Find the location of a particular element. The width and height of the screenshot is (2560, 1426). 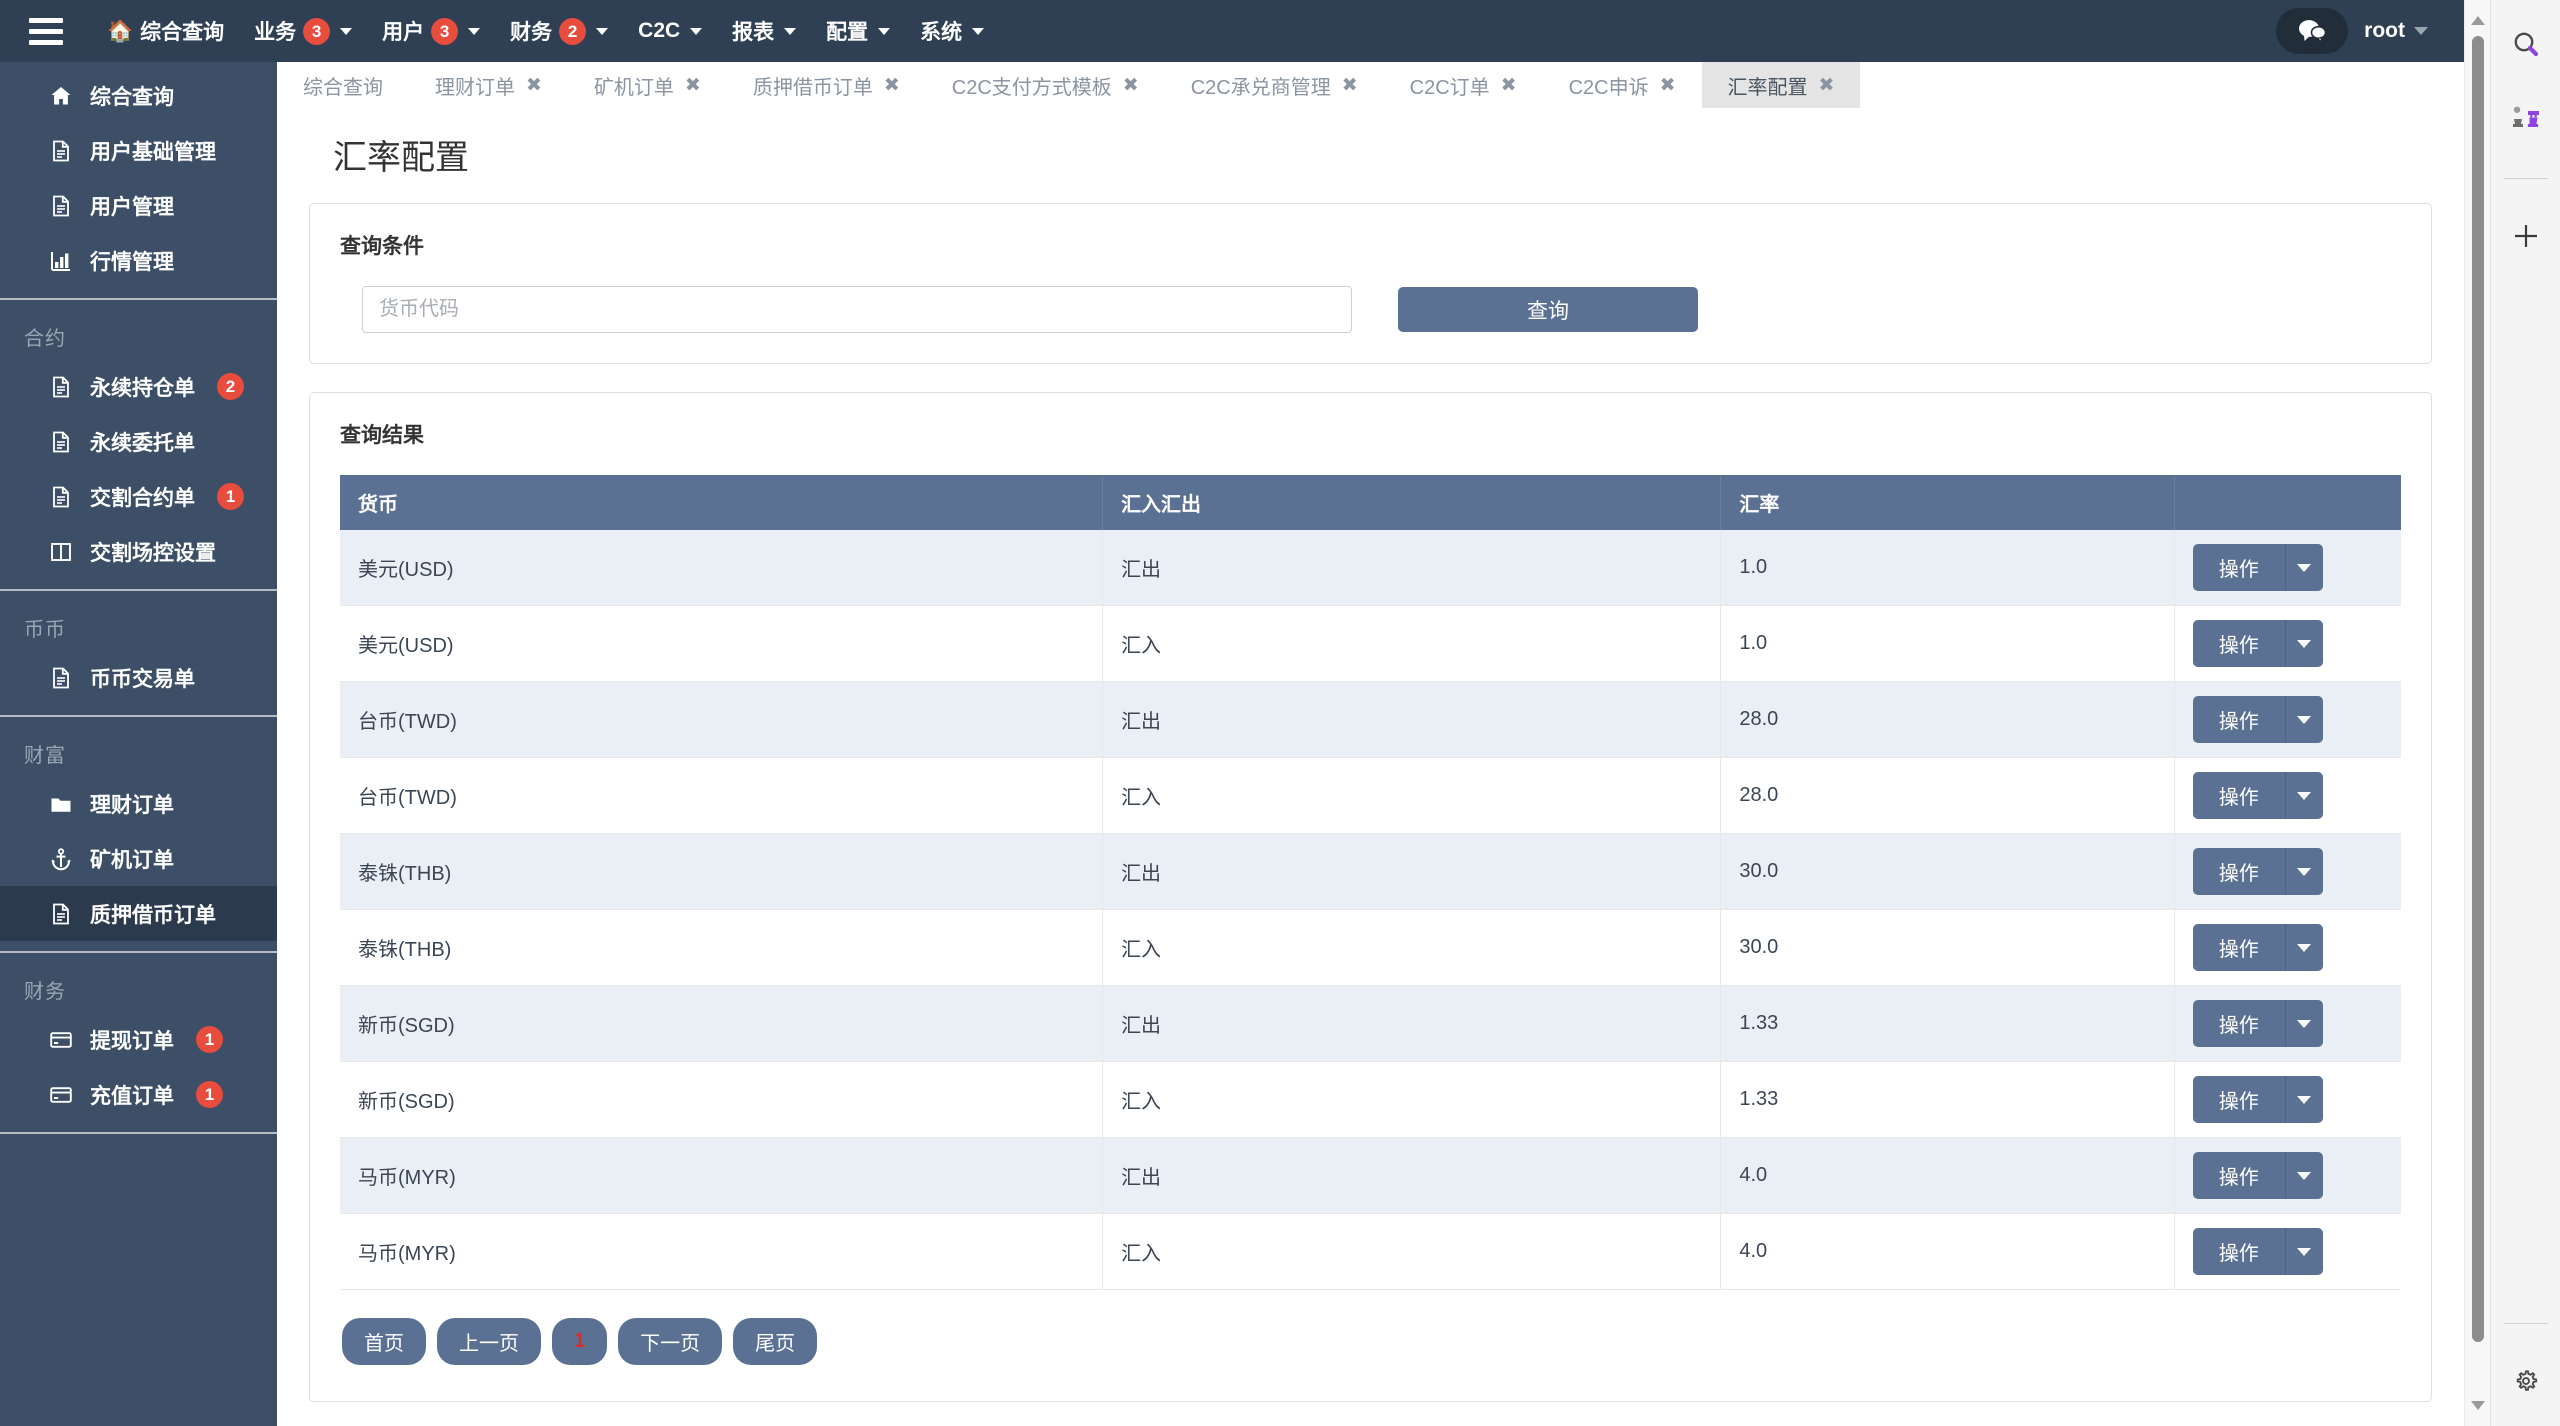

plus-icon is located at coordinates (2526, 236).